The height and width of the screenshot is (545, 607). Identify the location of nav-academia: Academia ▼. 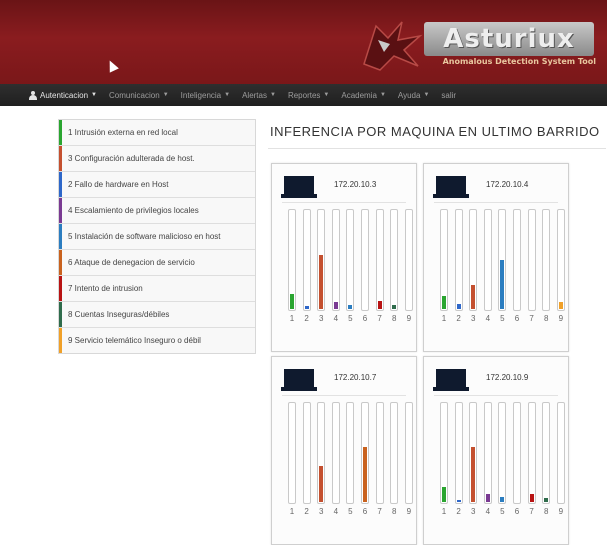
(363, 95).